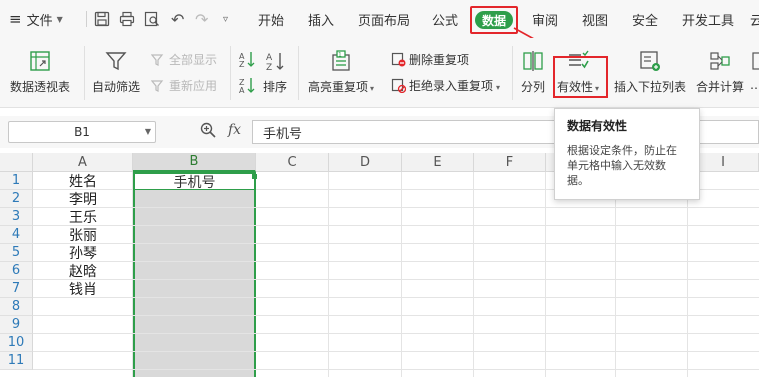 The height and width of the screenshot is (377, 759). Describe the element at coordinates (455, 86) in the screenshot. I see `reject-duplicates-label: 拒绝录入重复项 ▾` at that location.